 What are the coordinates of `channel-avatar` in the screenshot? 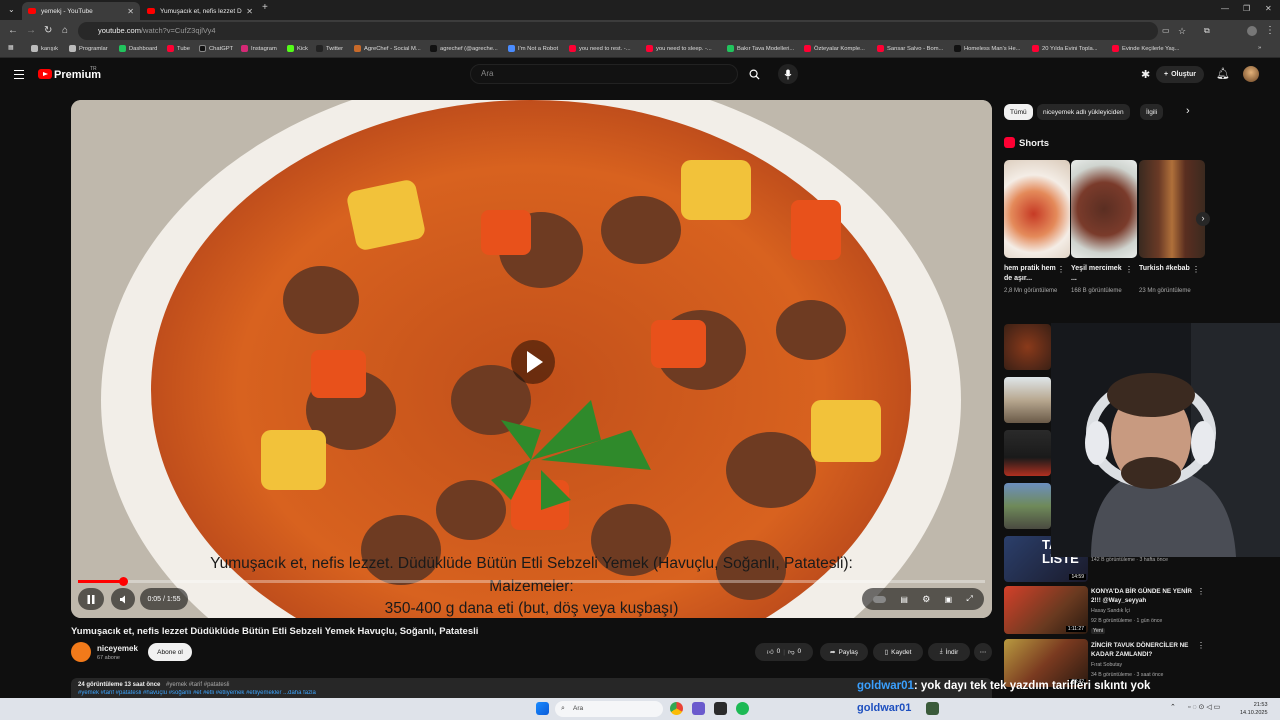 It's located at (81, 652).